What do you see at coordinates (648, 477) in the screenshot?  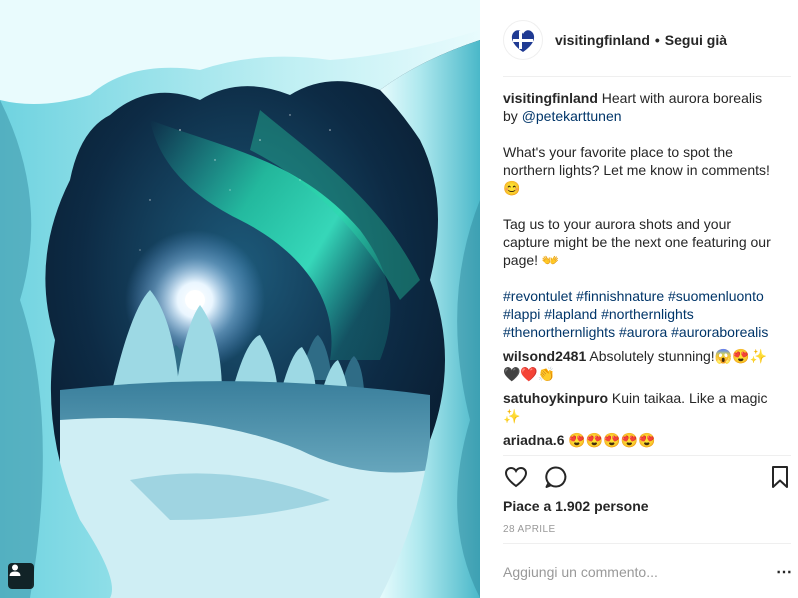 I see `action-bar` at bounding box center [648, 477].